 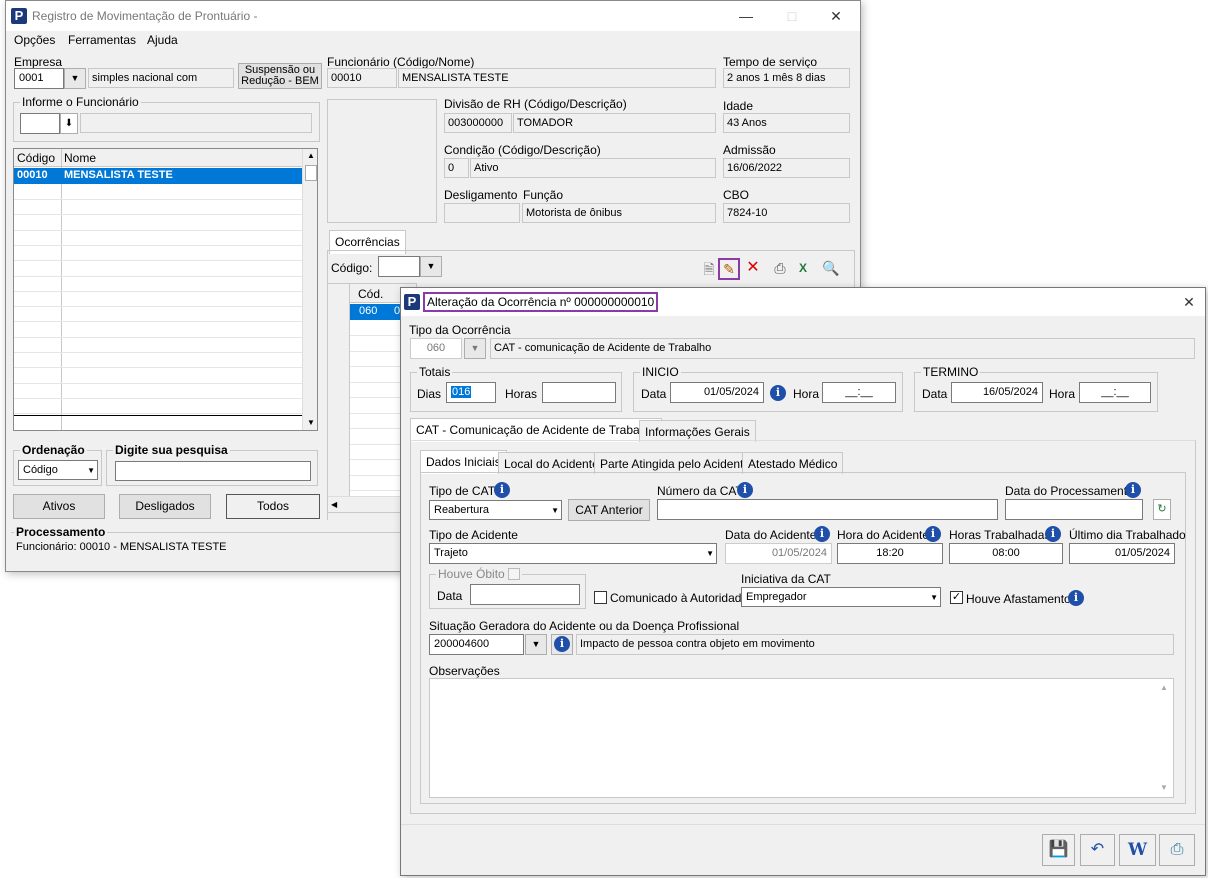 What do you see at coordinates (476, 644) in the screenshot?
I see `situacao-code-input: 200004600` at bounding box center [476, 644].